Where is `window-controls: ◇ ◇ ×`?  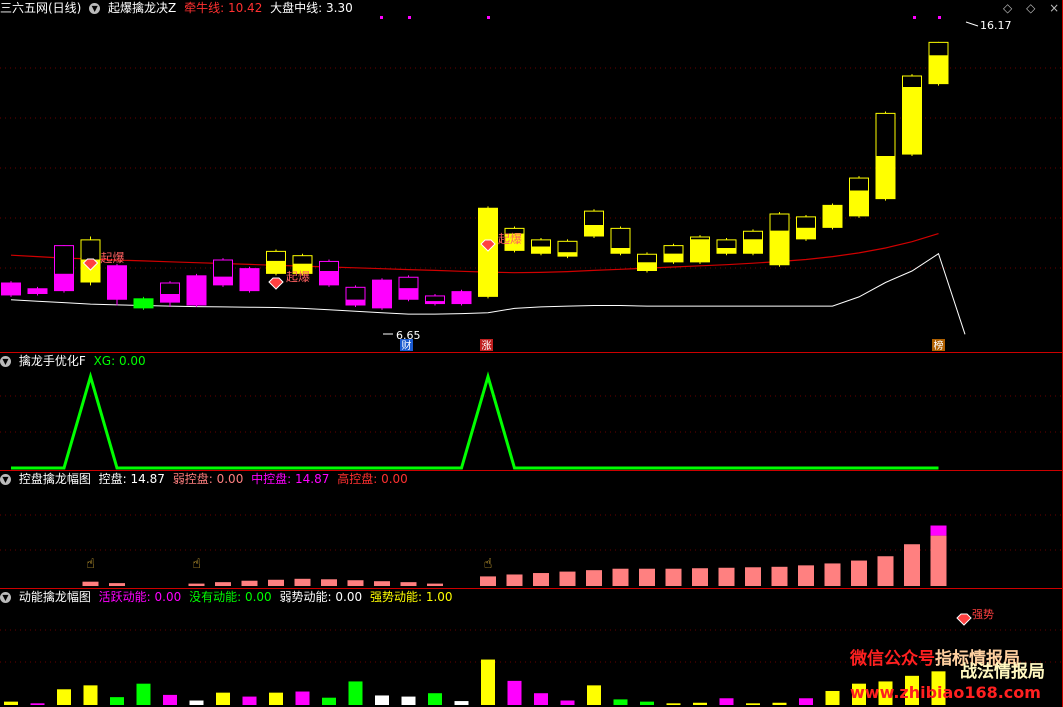
window-controls: ◇ ◇ × is located at coordinates (1031, 8).